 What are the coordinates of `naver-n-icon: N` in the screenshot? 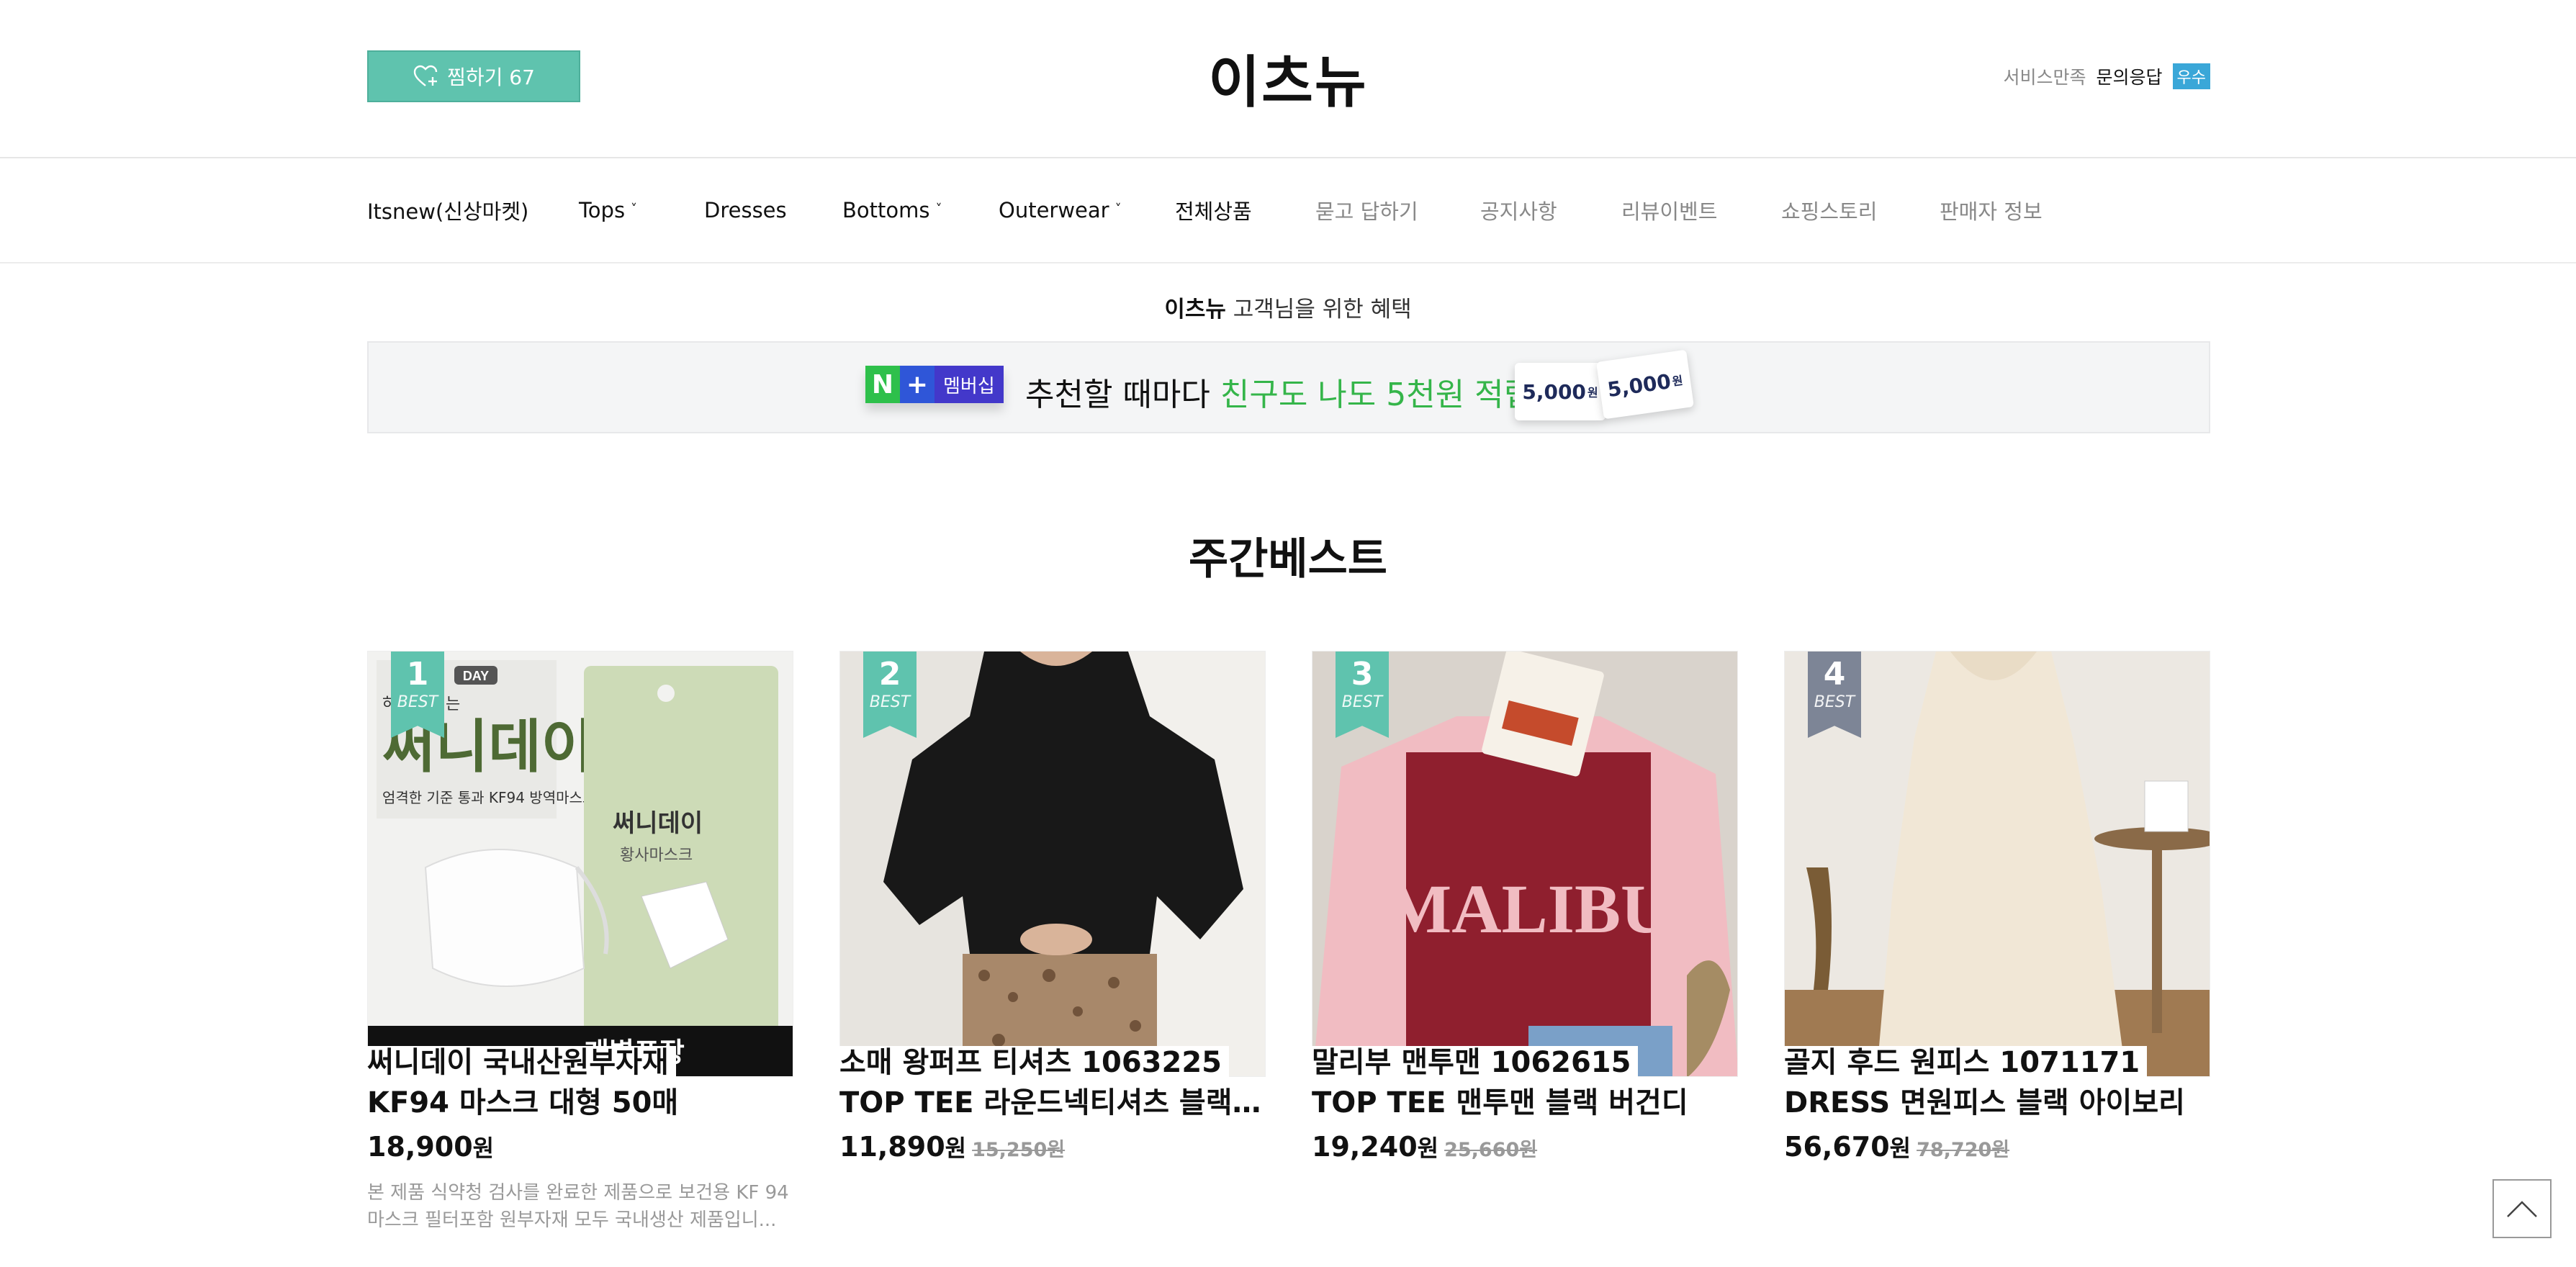 It's located at (883, 384).